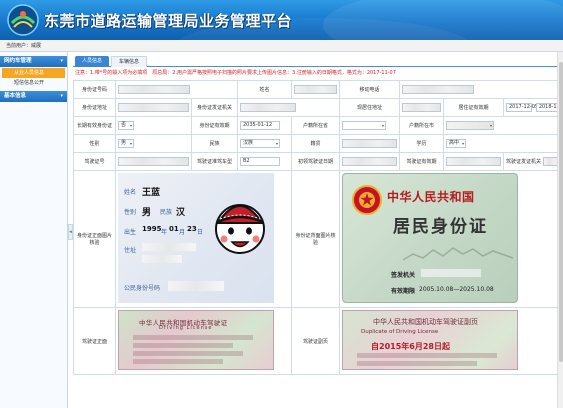  What do you see at coordinates (94, 161) in the screenshot?
I see `license-number-label: 驾驶证号` at bounding box center [94, 161].